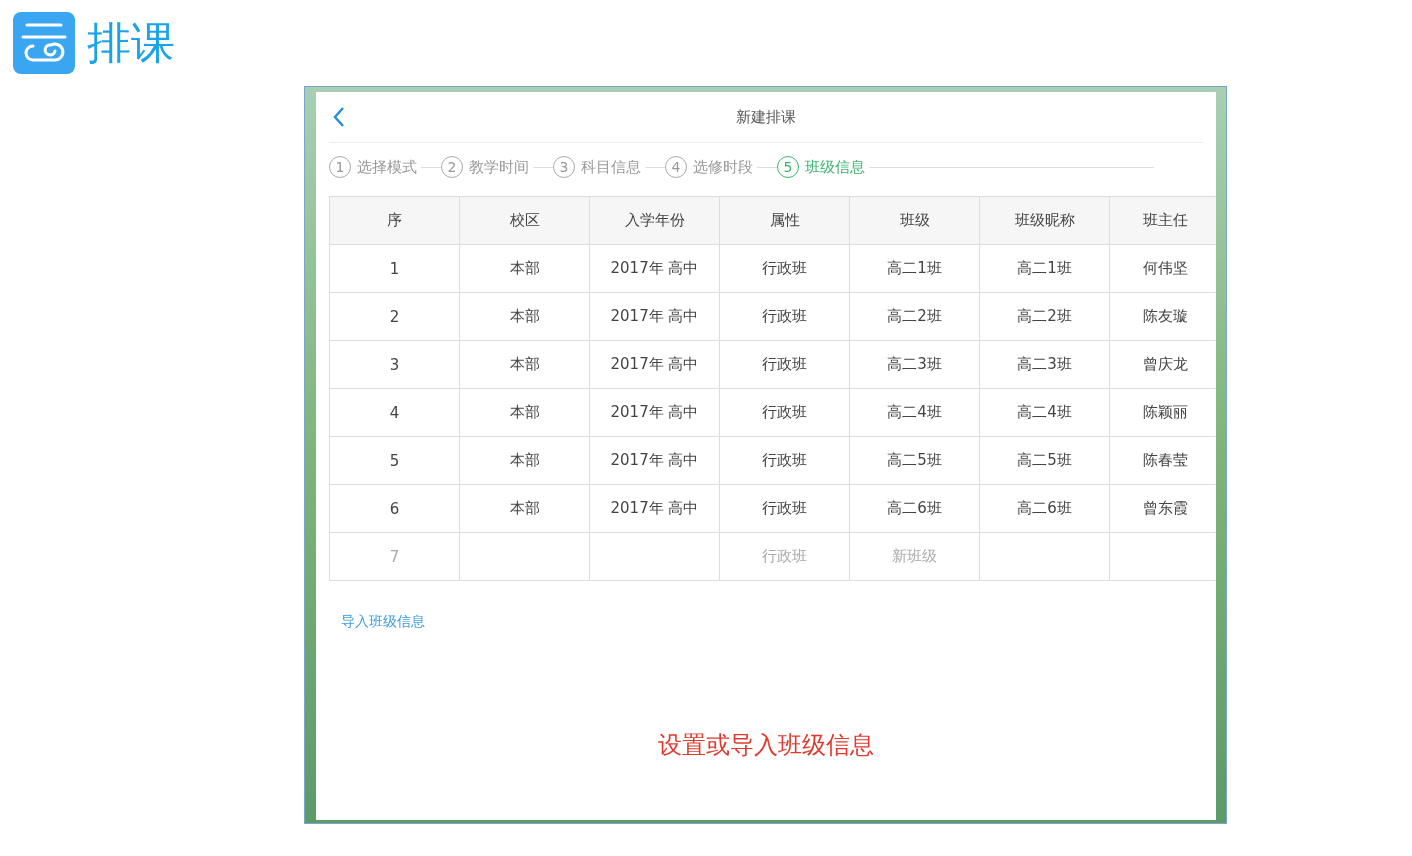 This screenshot has width=1412, height=856. What do you see at coordinates (914, 556) in the screenshot?
I see `table-cell: 新班级` at bounding box center [914, 556].